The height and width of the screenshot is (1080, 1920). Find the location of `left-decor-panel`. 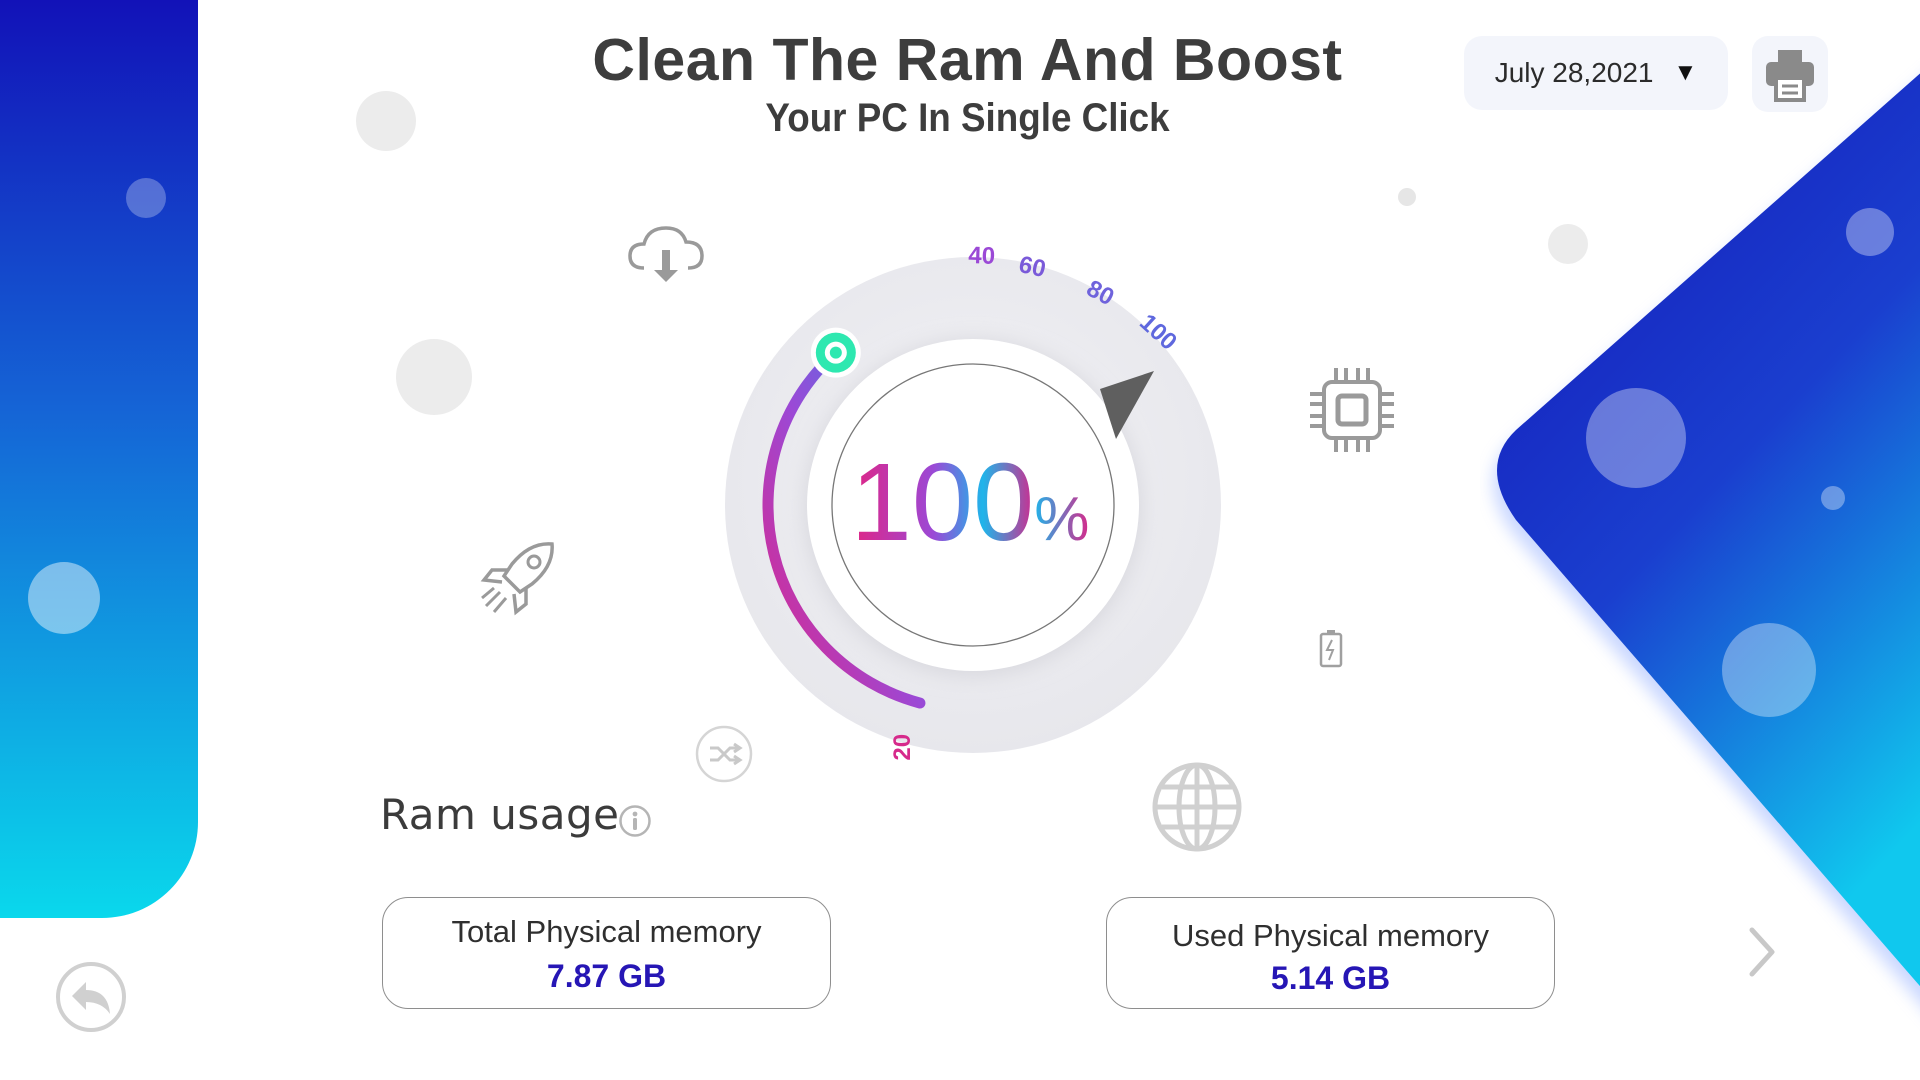

left-decor-panel is located at coordinates (99, 459).